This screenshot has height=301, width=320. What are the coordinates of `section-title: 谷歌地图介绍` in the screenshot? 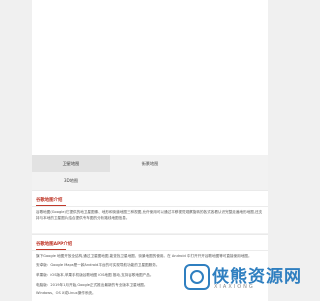 It's located at (49, 200).